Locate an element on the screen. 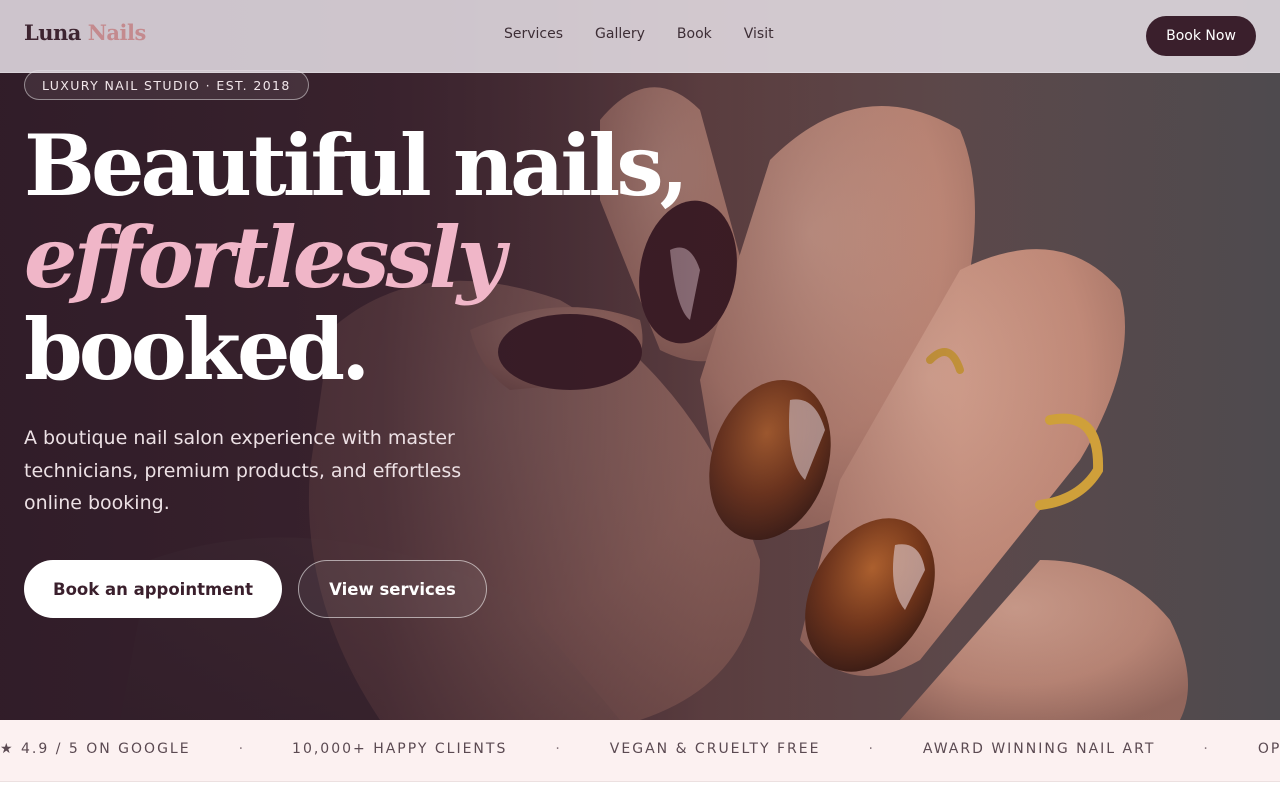 Image resolution: width=1280 pixels, height=800 pixels. logo-text-primary: Luna is located at coordinates (52, 32).